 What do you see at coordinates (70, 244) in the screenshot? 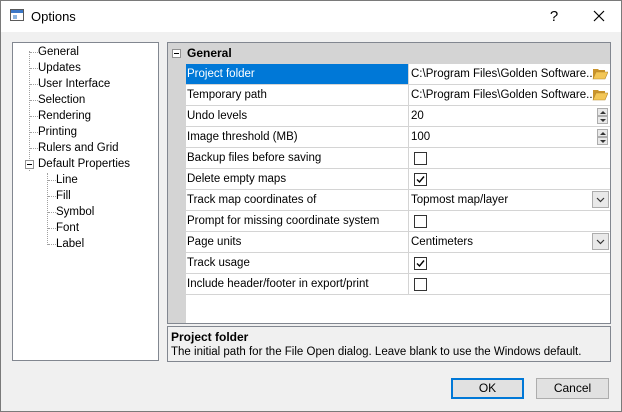
I see `tree-item-label: Label` at bounding box center [70, 244].